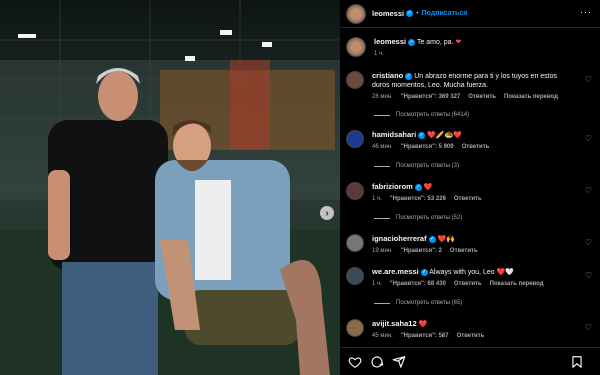 The image size is (600, 375). I want to click on caption-username: leomessi, so click(390, 41).